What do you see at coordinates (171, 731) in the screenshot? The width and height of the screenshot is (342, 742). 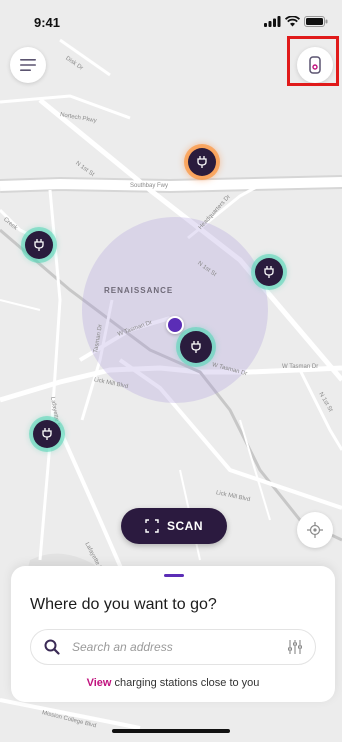 I see `home-indicator` at bounding box center [171, 731].